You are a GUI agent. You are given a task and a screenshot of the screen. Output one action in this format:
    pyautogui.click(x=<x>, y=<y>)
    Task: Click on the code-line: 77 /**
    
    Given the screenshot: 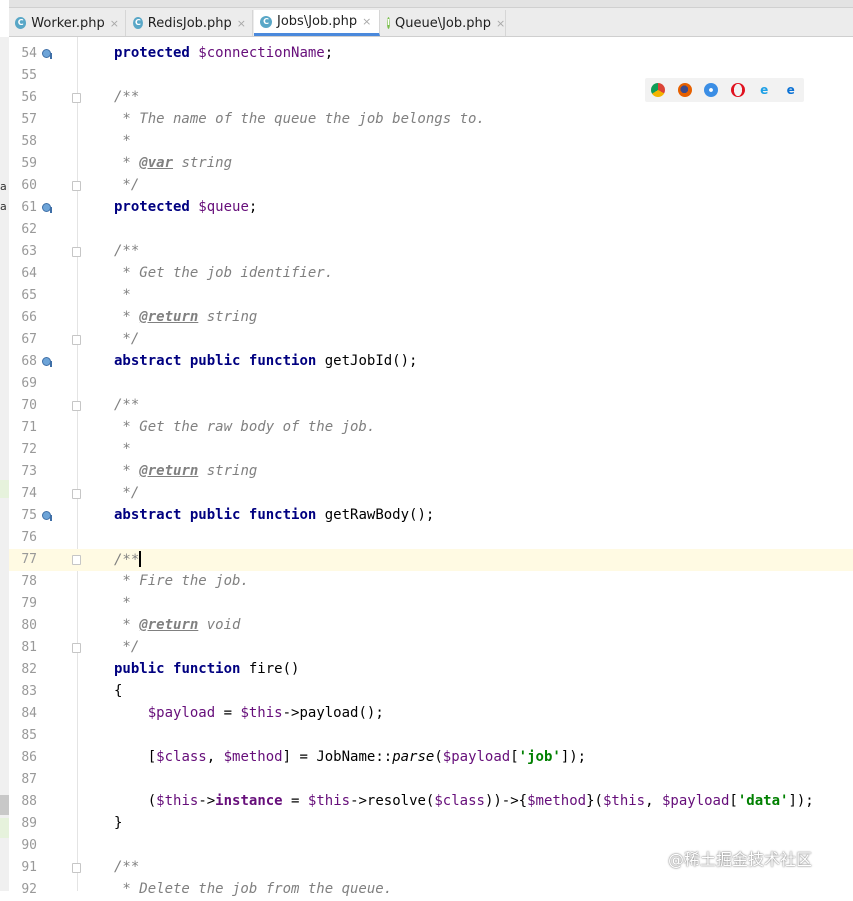 What is the action you would take?
    pyautogui.click(x=431, y=560)
    